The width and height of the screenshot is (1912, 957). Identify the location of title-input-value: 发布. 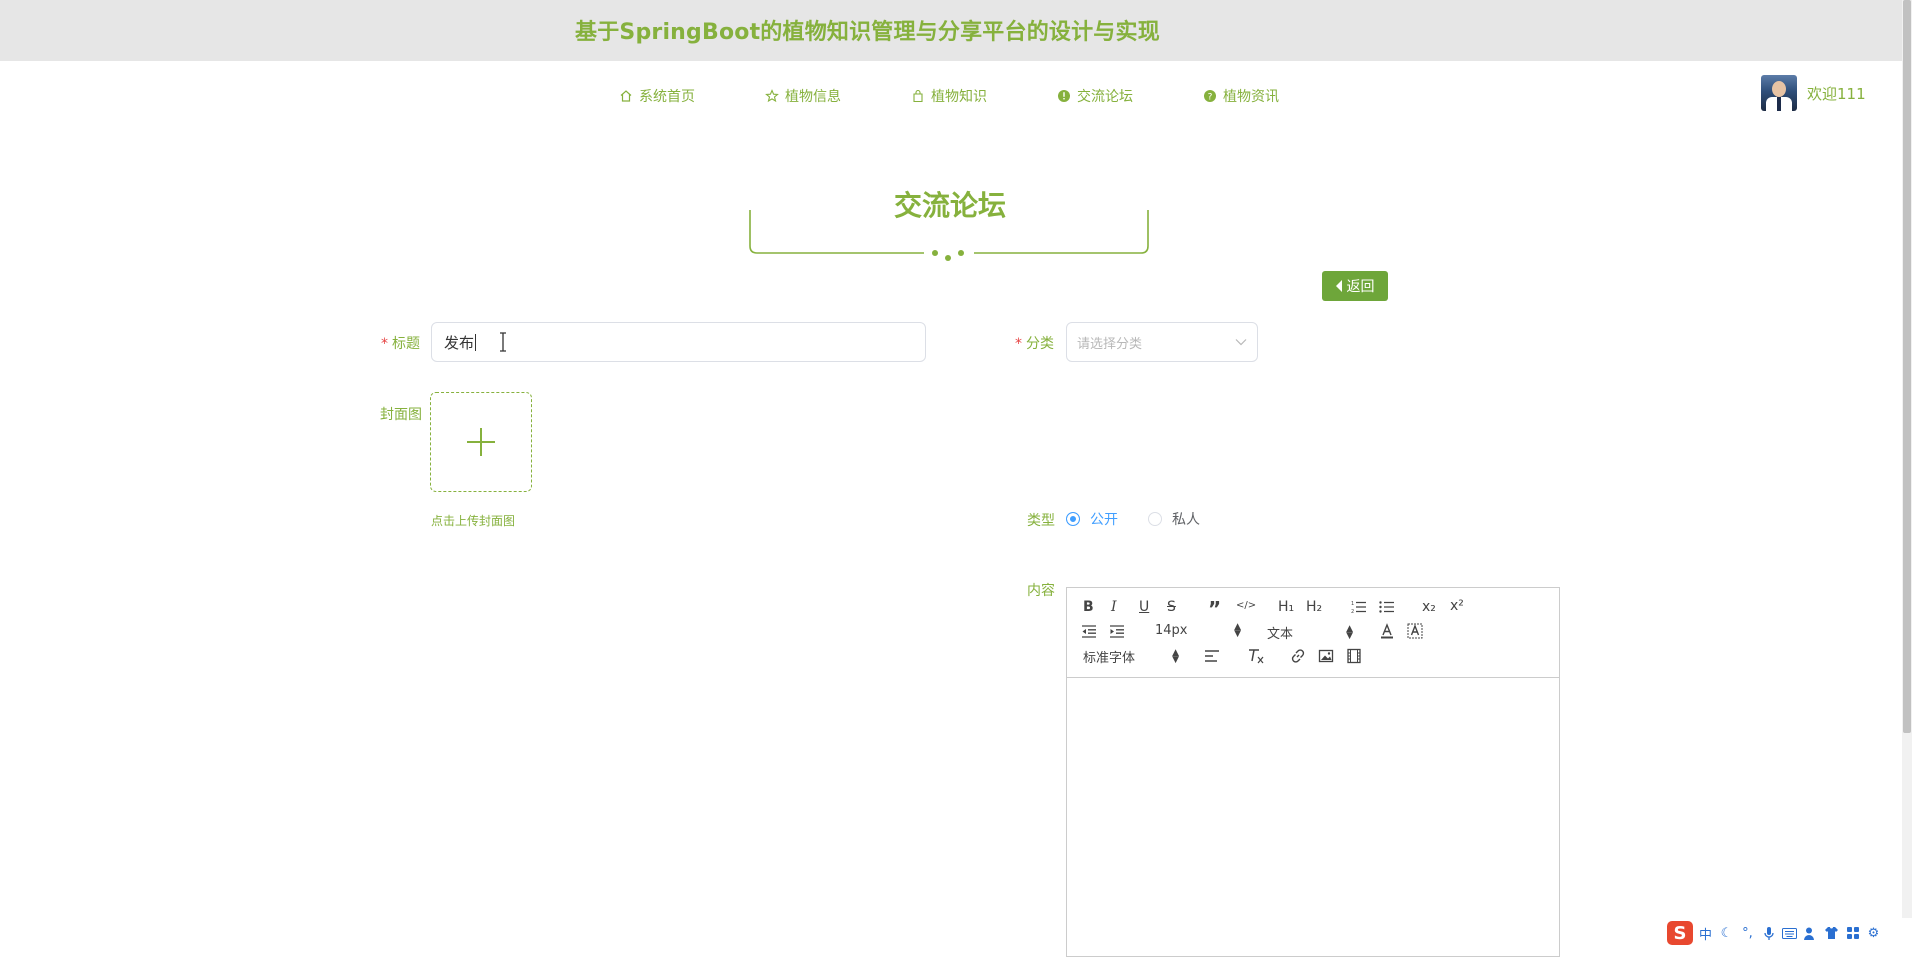
(459, 342).